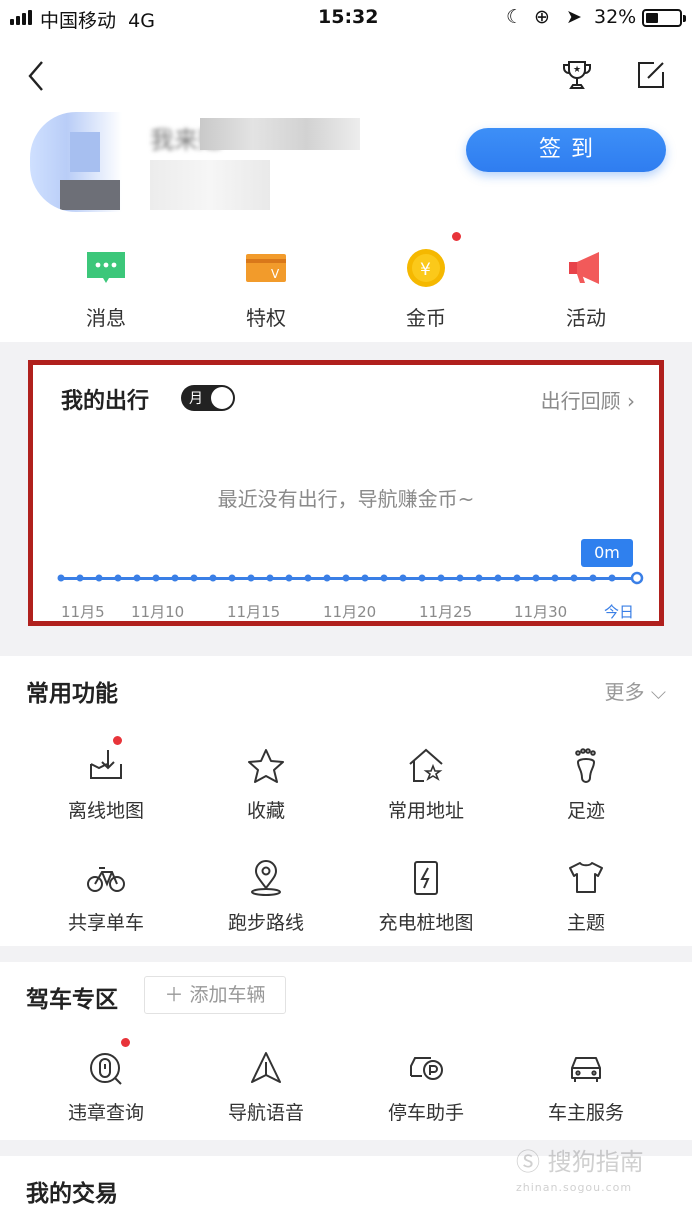 This screenshot has width=692, height=1230. What do you see at coordinates (426, 766) in the screenshot?
I see `home-star-icon` at bounding box center [426, 766].